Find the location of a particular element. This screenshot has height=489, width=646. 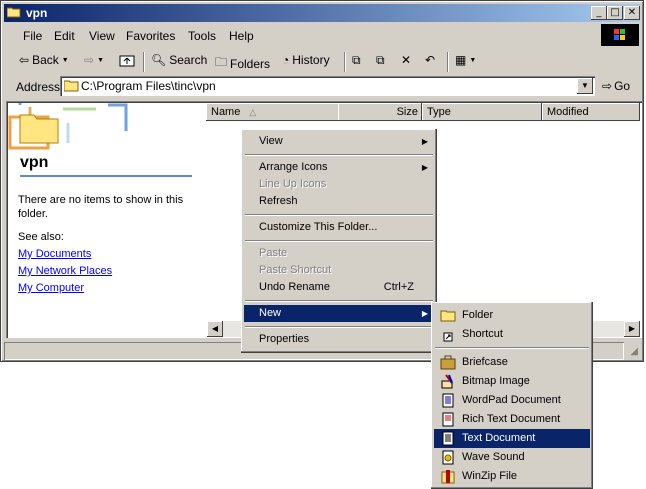

menu-item-undo-rename: Undo Rename Ctrl+Z is located at coordinates (339, 287).